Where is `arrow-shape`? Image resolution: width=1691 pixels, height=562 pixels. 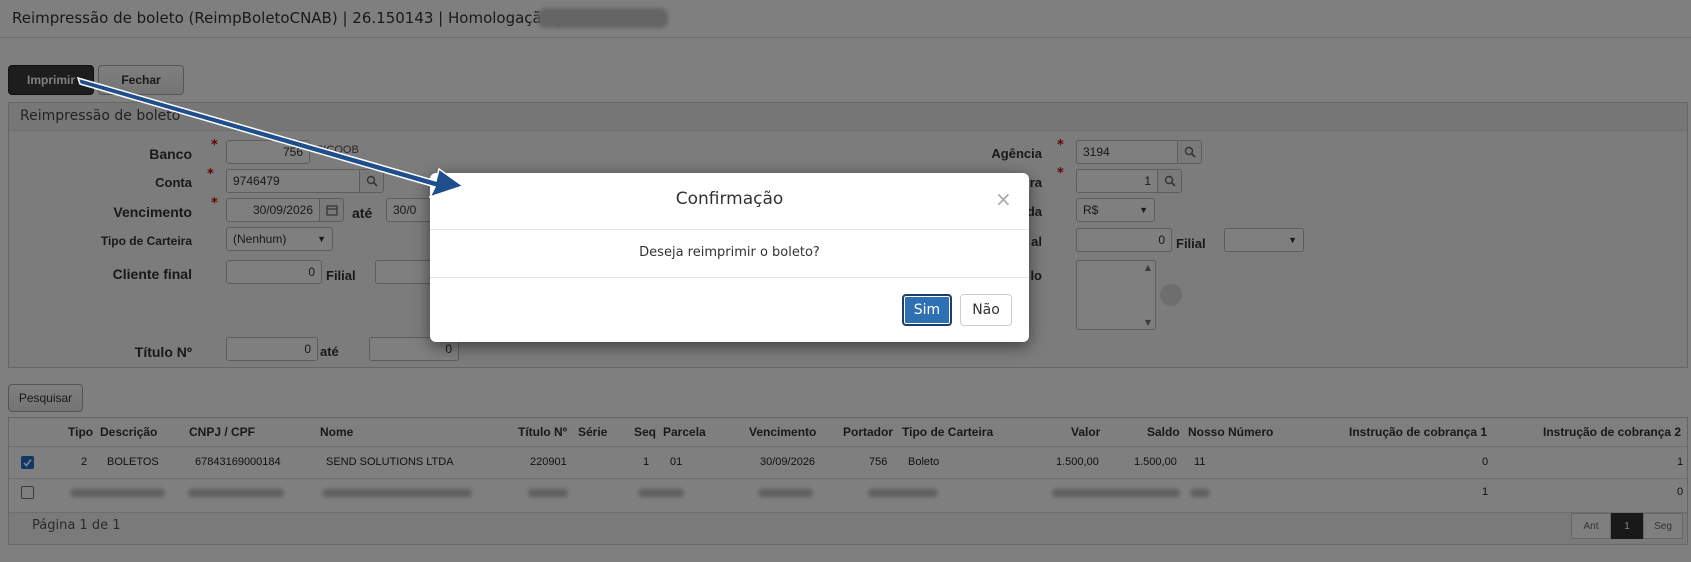 arrow-shape is located at coordinates (270, 137).